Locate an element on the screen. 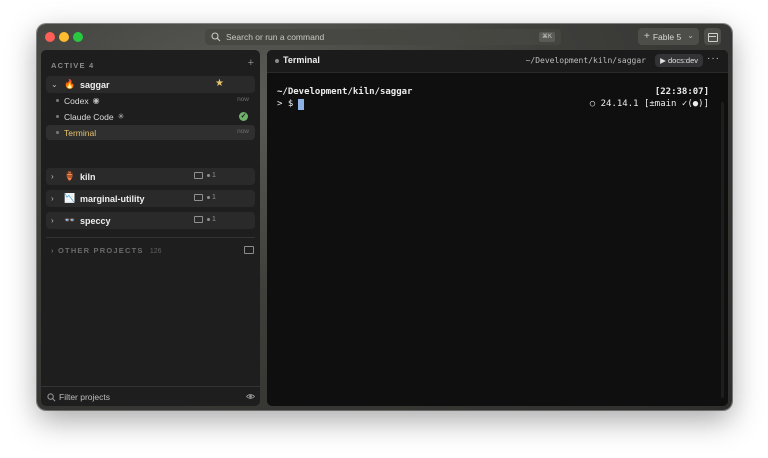  project-row-kiln: › 🏺 kiln 1 is located at coordinates (150, 176).